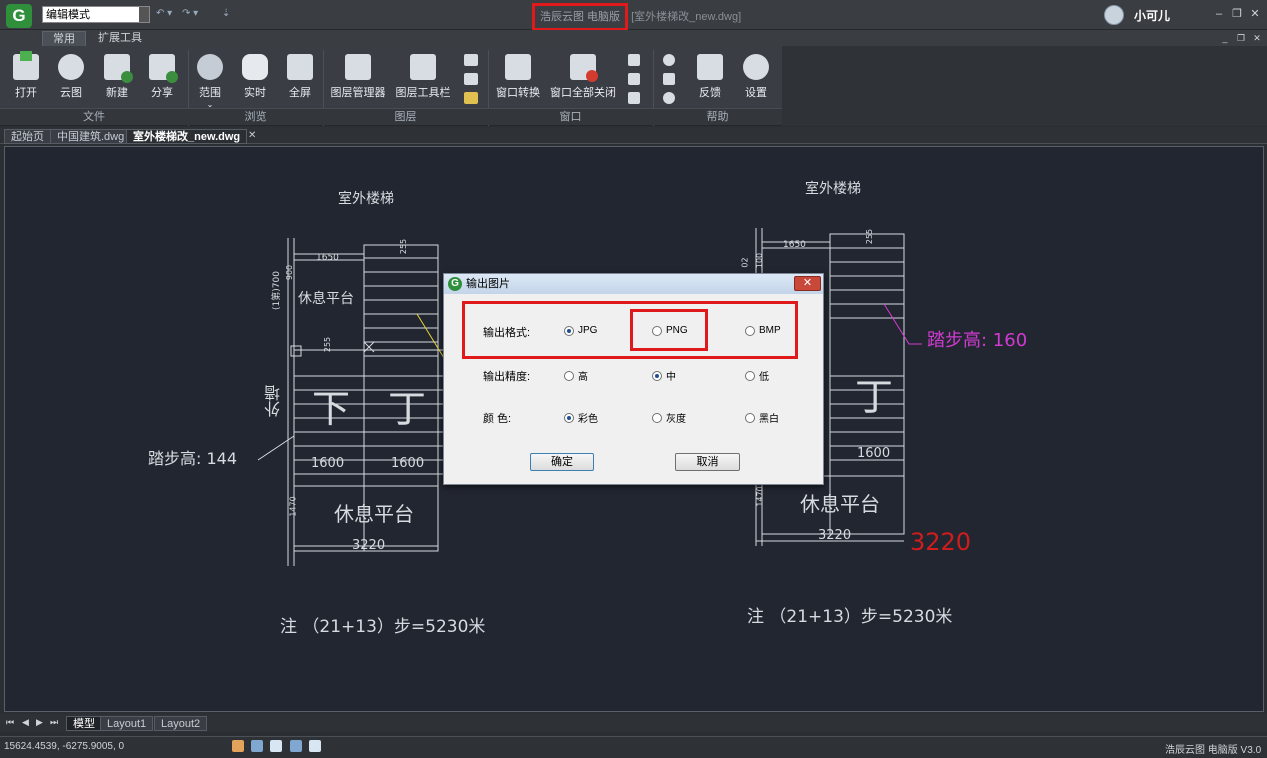  I want to click on cancel-button: 取消, so click(707, 462).